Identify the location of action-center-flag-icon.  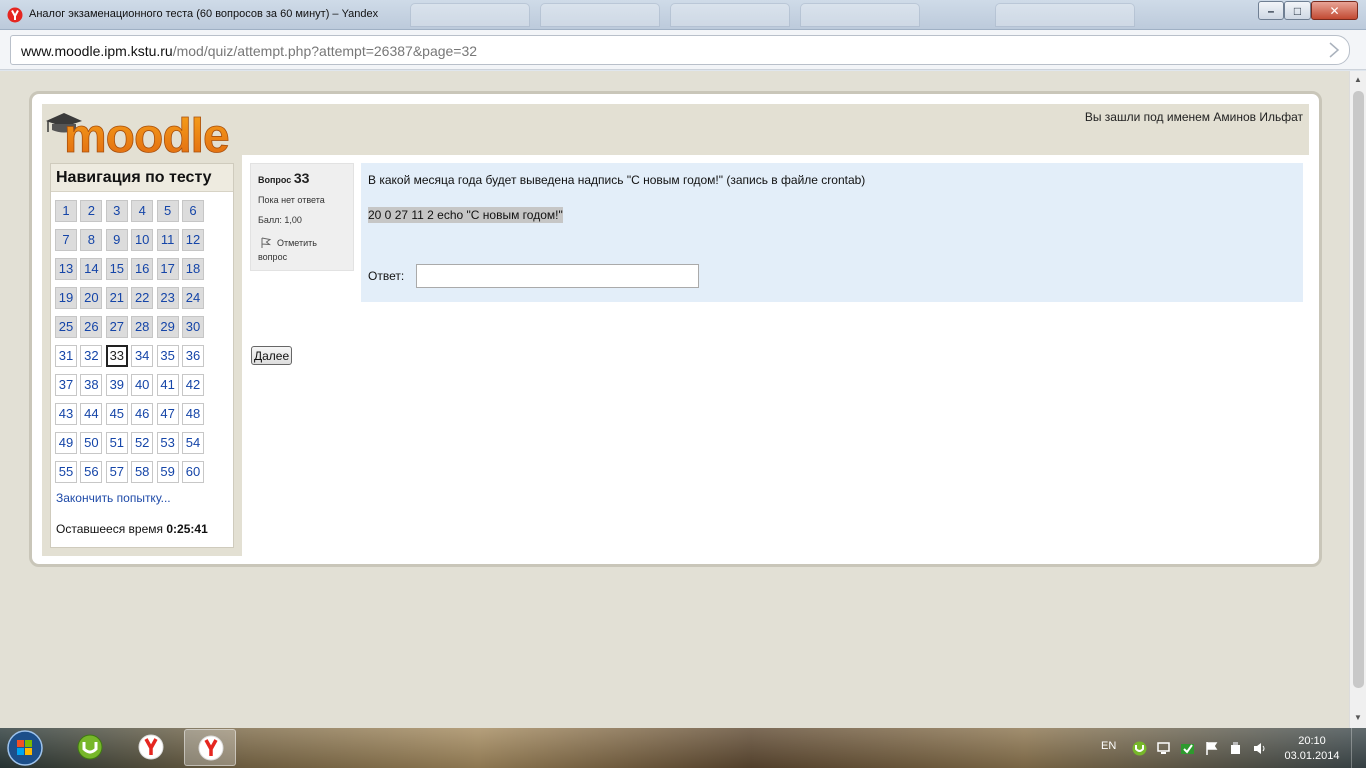
(1211, 748).